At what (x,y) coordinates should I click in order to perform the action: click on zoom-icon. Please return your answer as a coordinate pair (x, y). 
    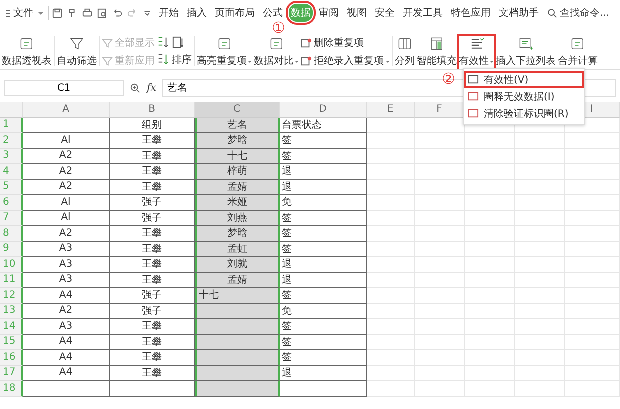
    Looking at the image, I should click on (135, 88).